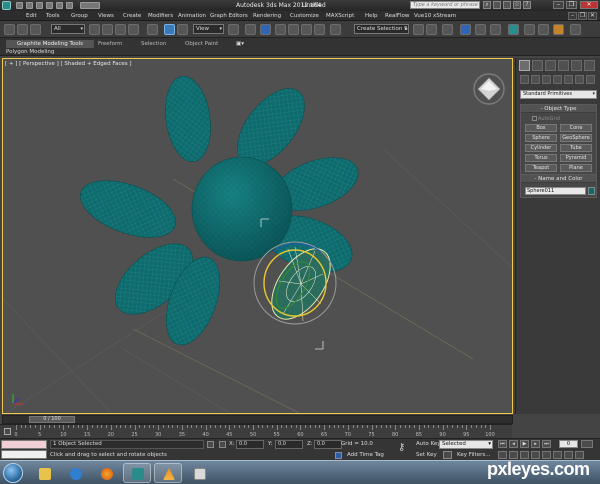 The width and height of the screenshot is (600, 484). Describe the element at coordinates (568, 455) in the screenshot. I see `orbit-icon` at that location.